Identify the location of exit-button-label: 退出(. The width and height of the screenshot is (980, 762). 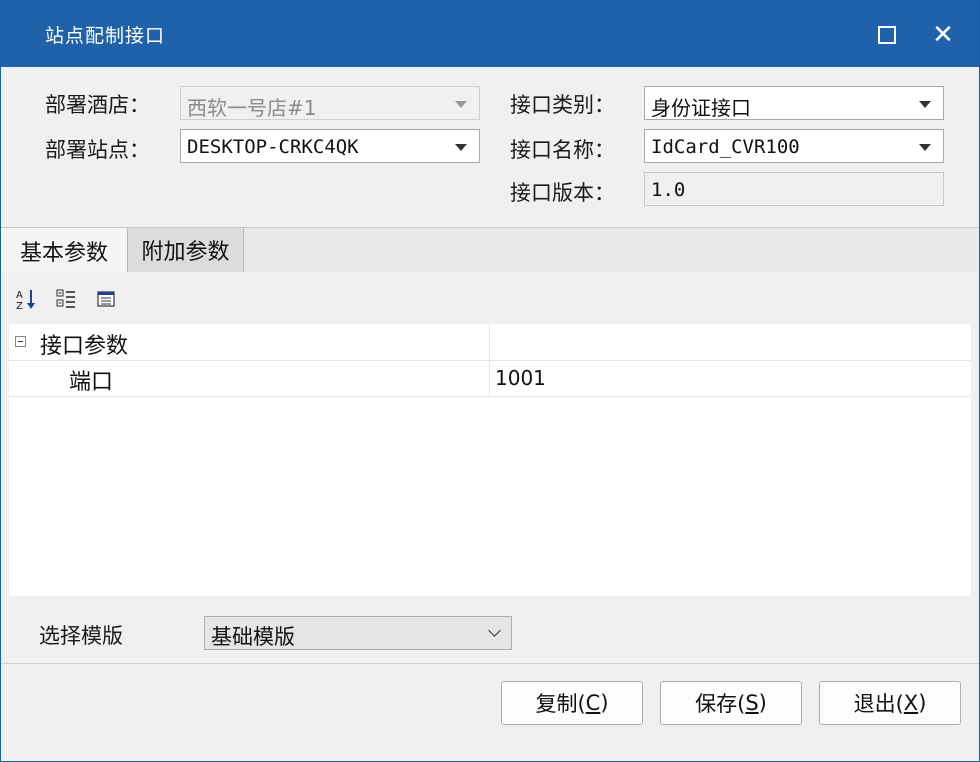
(878, 704).